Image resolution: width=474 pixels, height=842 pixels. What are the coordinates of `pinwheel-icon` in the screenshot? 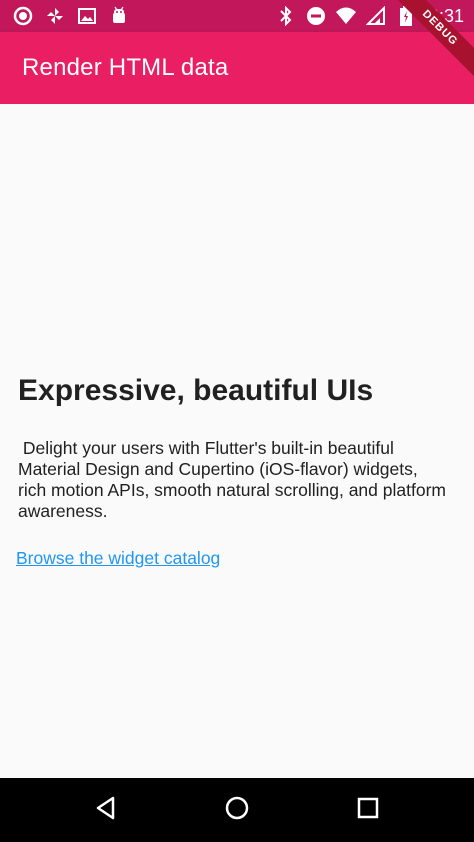 It's located at (55, 16).